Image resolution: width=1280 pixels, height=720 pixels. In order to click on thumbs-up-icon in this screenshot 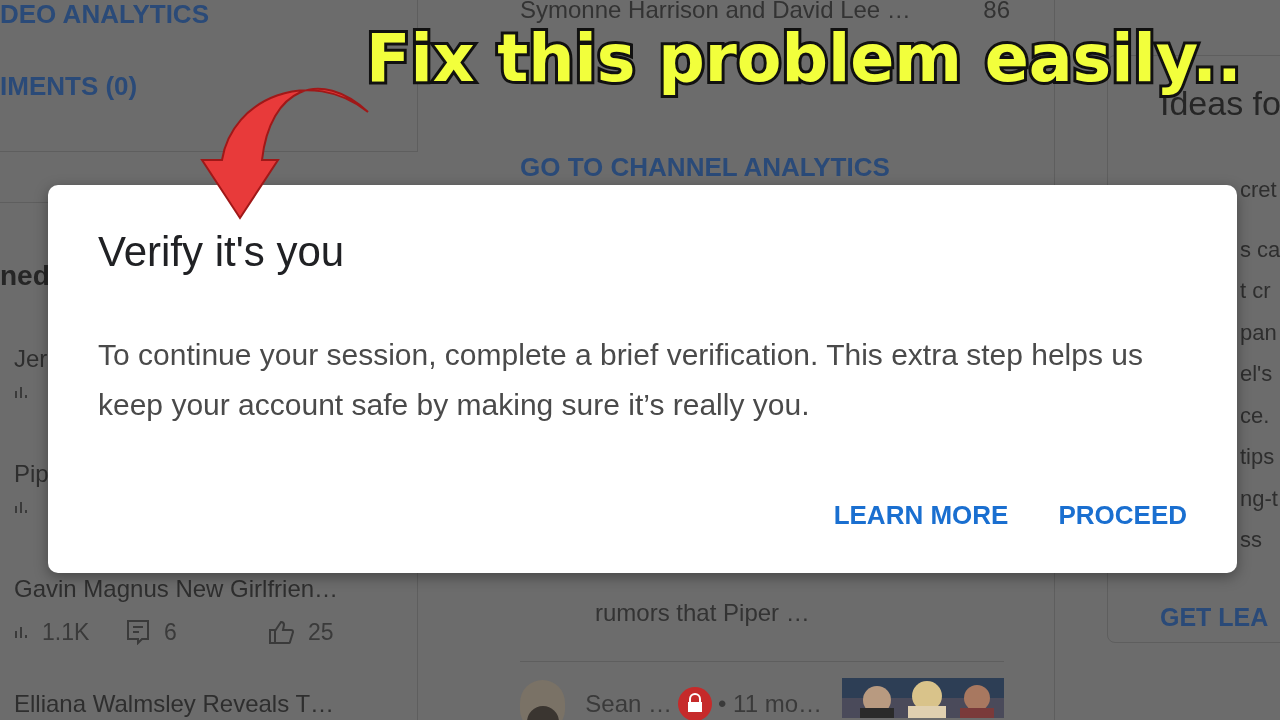, I will do `click(281, 632)`.